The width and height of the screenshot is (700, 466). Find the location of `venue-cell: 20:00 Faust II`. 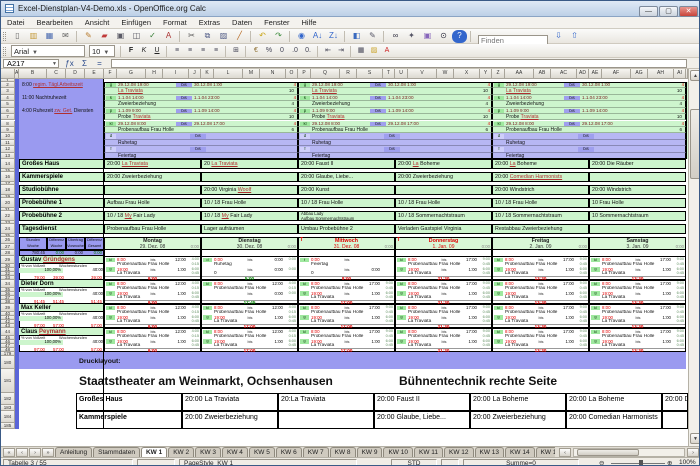

venue-cell: 20:00 Faust II is located at coordinates (346, 164).